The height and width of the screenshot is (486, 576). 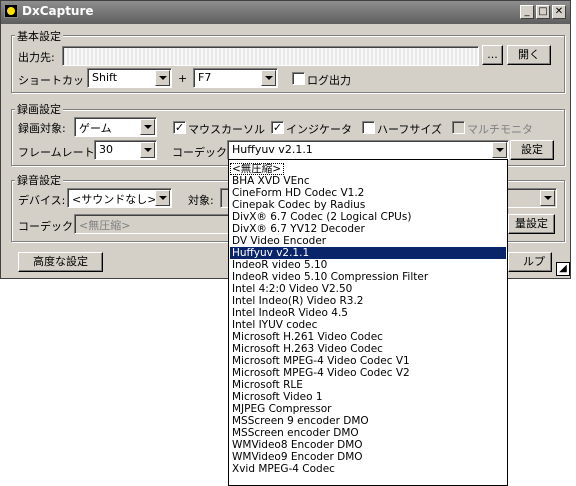 I want to click on mouse-cursor-label: マウスカーソル, so click(x=226, y=129).